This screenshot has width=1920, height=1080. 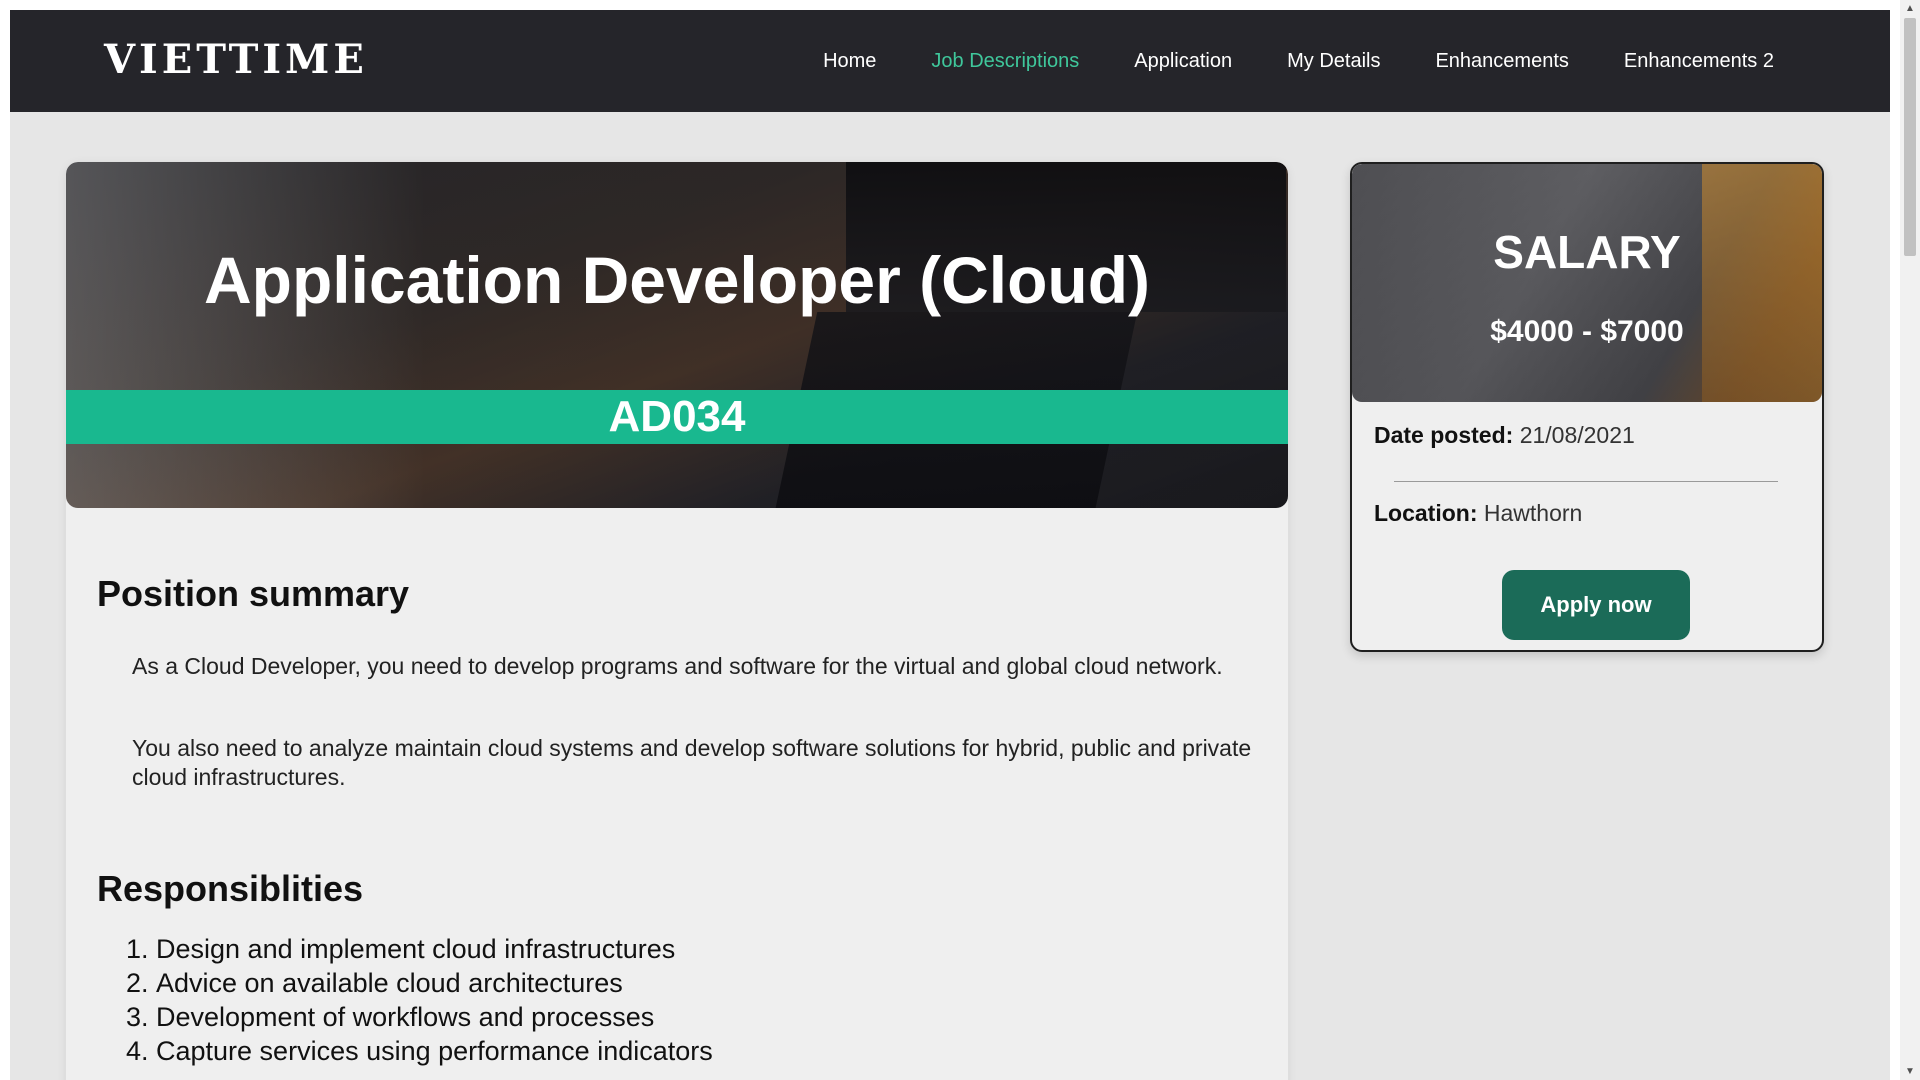 What do you see at coordinates (849, 61) in the screenshot?
I see `nav-link-home: Home` at bounding box center [849, 61].